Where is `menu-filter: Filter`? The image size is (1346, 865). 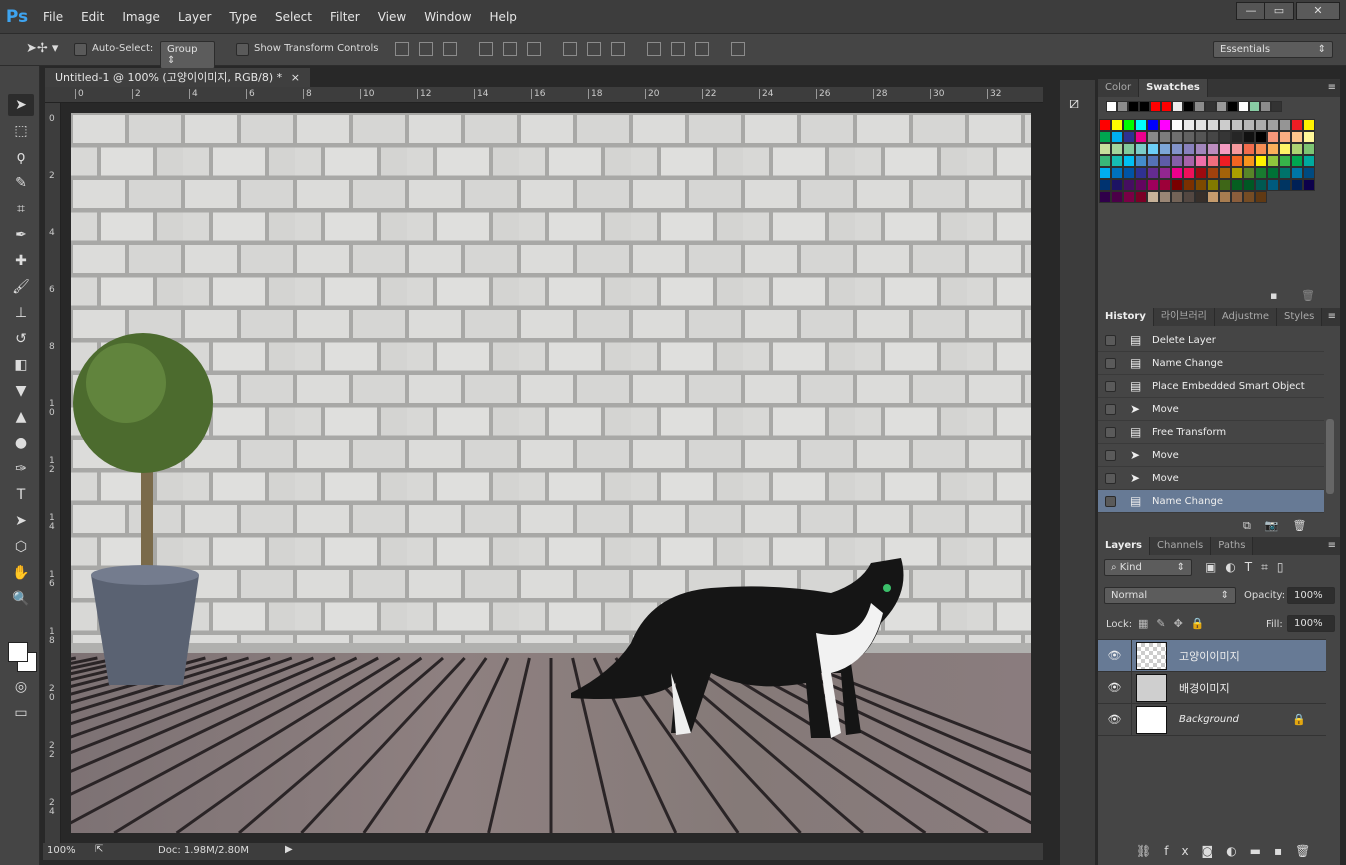
menu-filter: Filter is located at coordinates (345, 17).